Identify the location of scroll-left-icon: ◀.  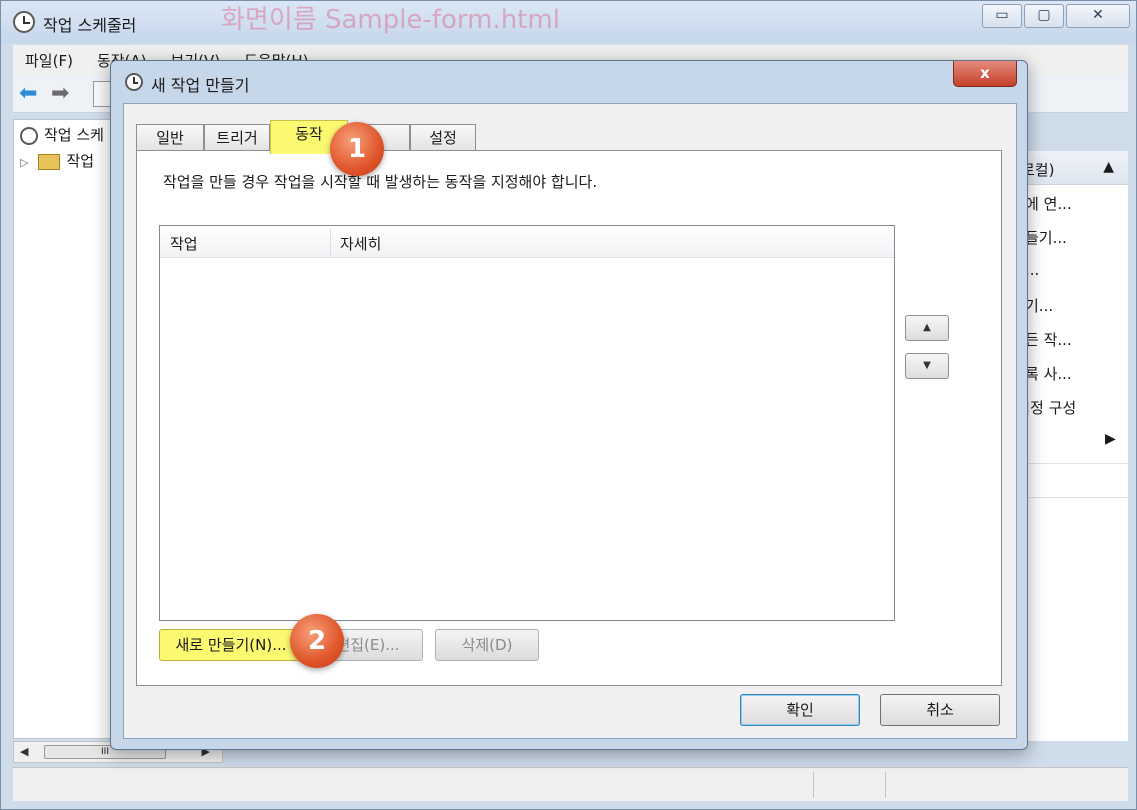
(24, 751).